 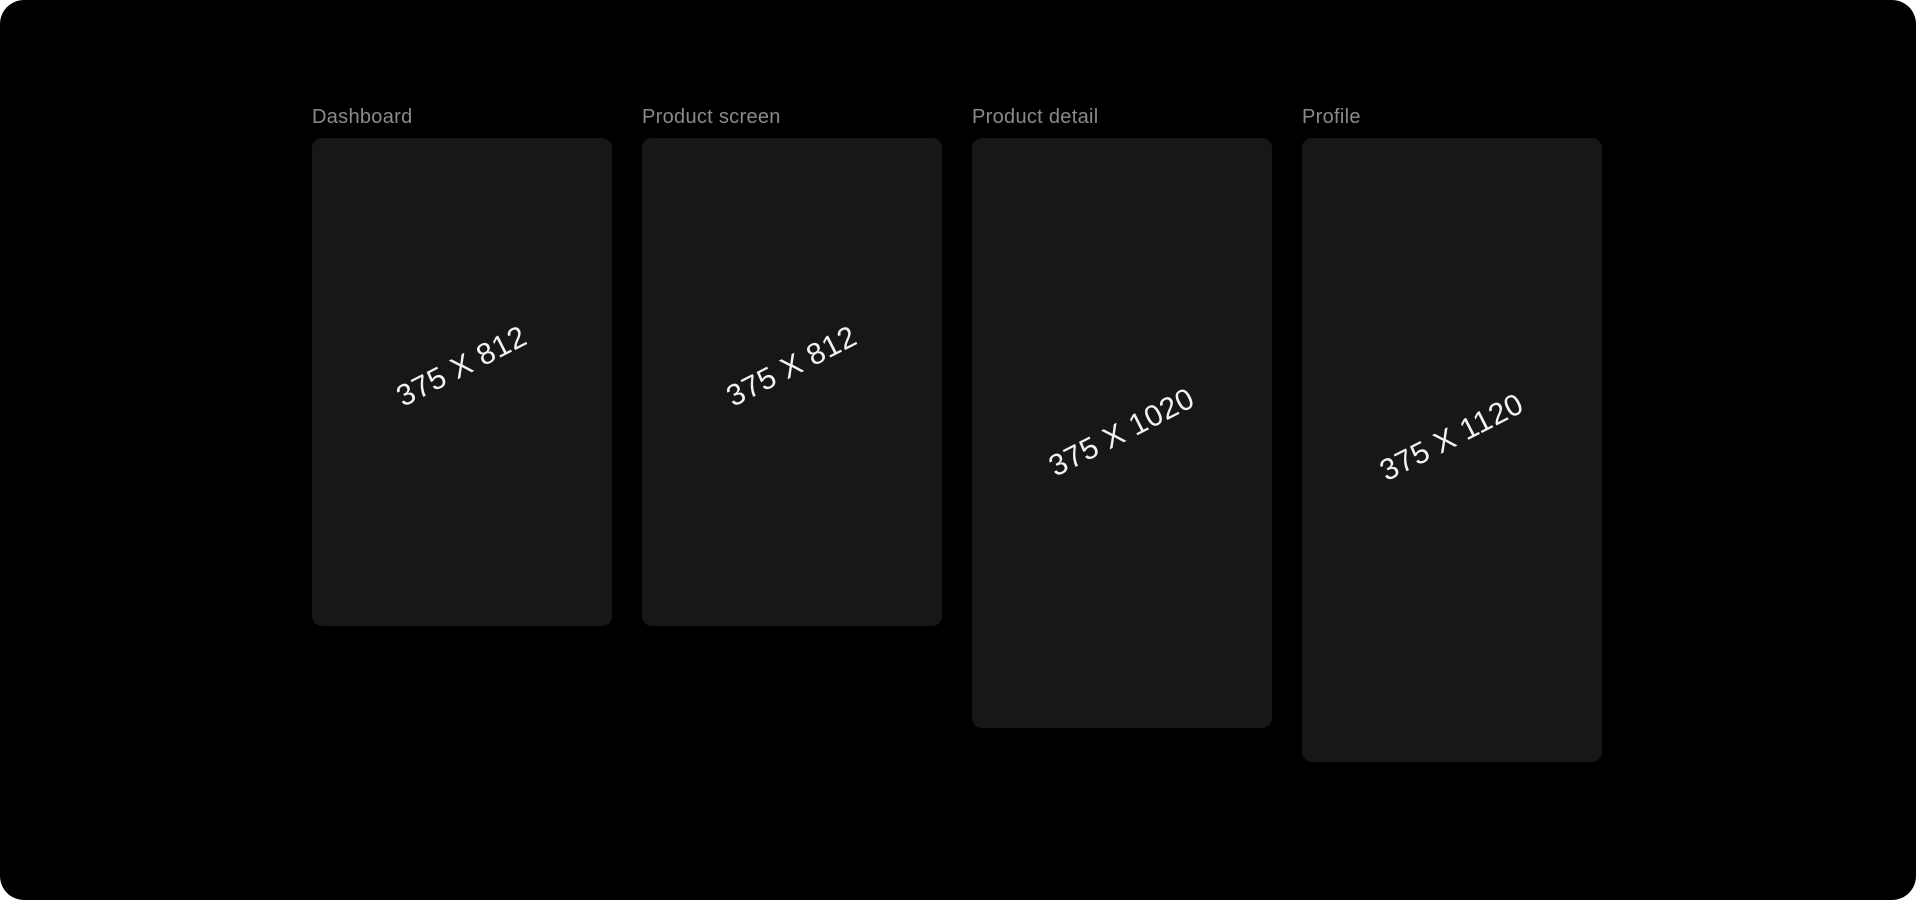 I want to click on frame-profile: Profile 375 X 1120, so click(x=1452, y=432).